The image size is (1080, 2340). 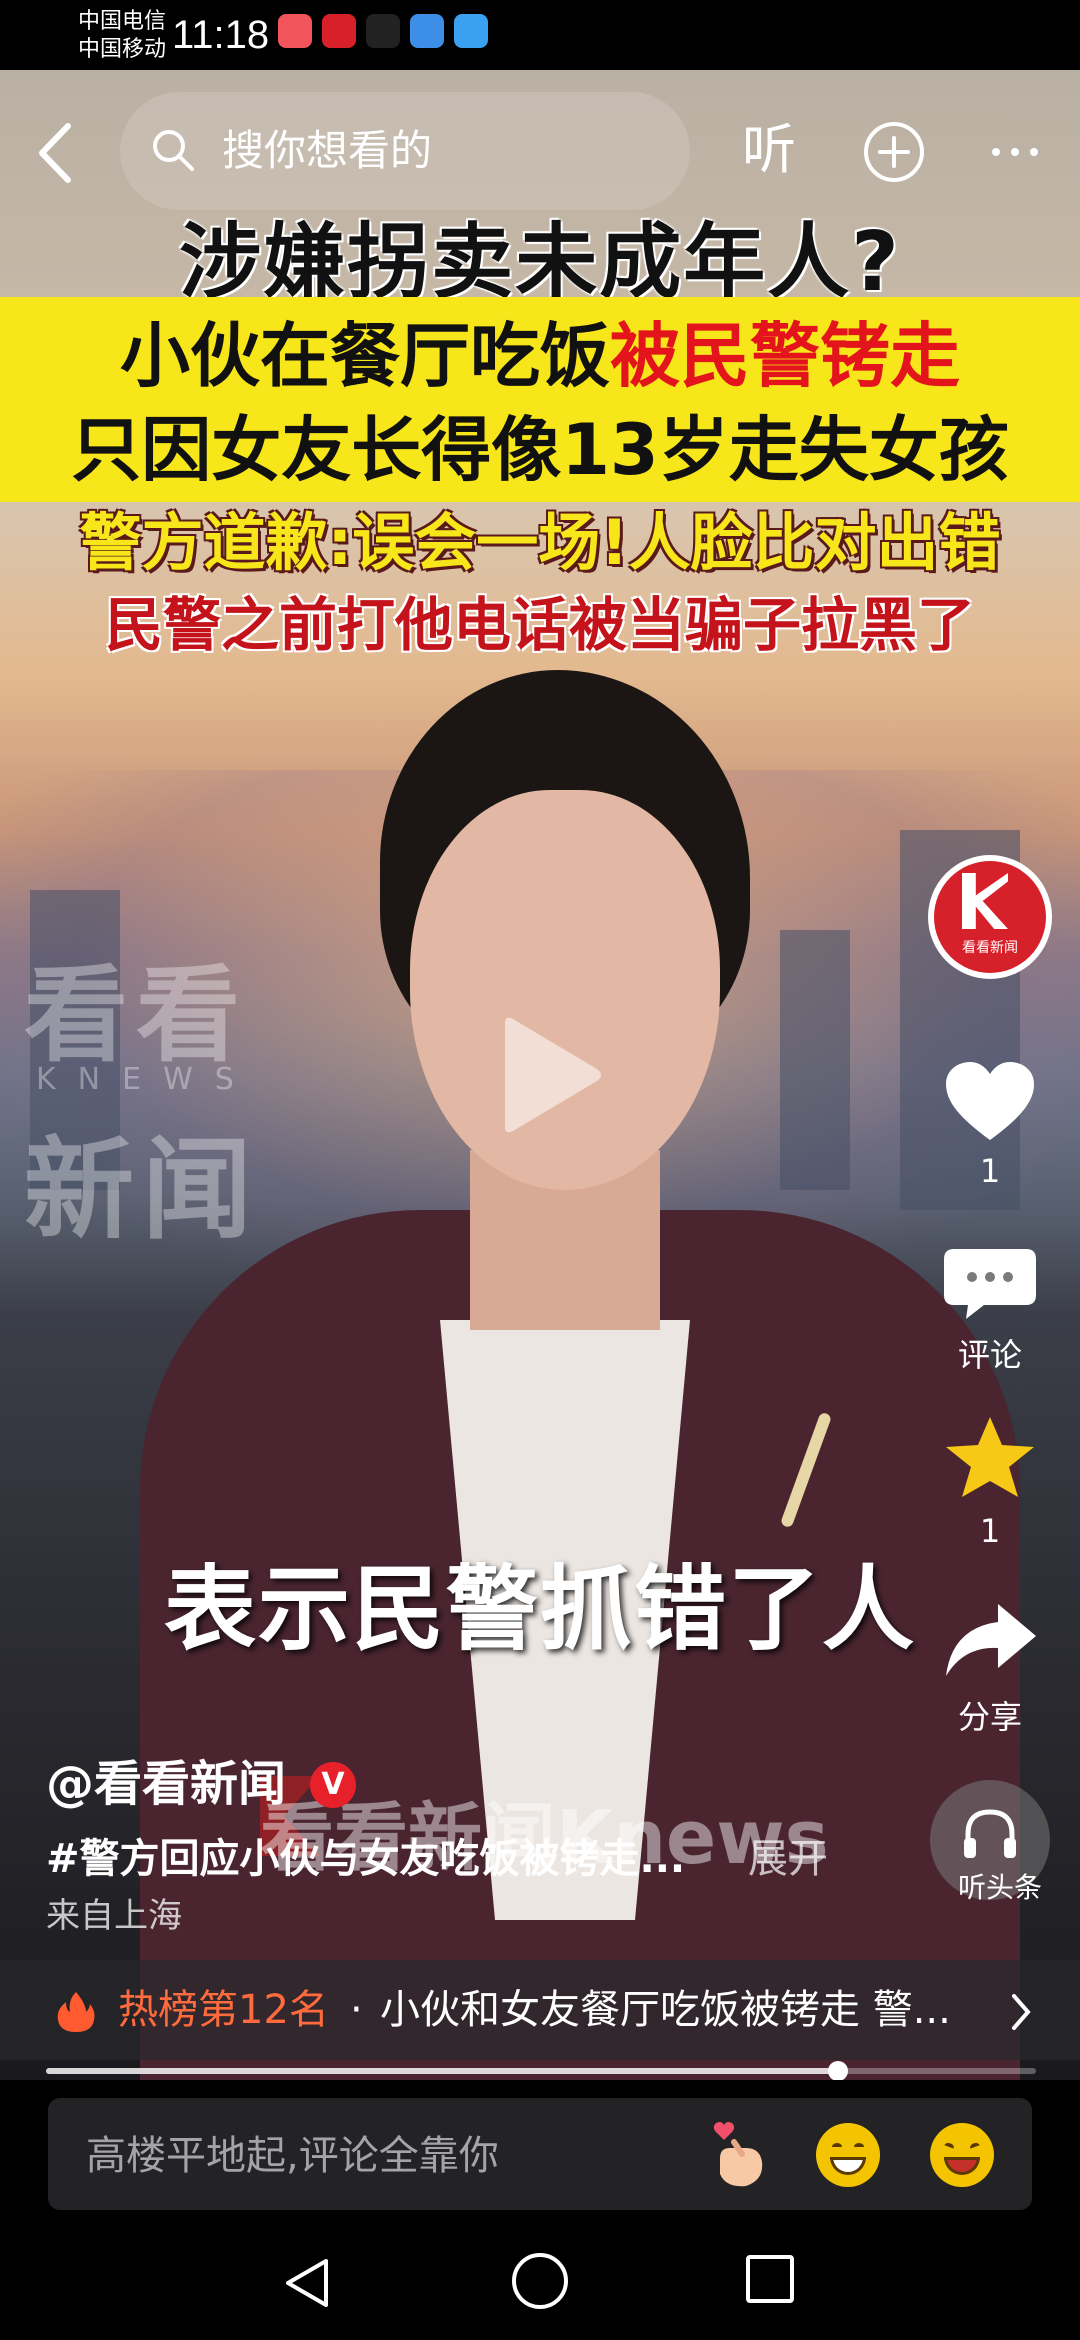 I want to click on progress-fill, so click(x=442, y=2071).